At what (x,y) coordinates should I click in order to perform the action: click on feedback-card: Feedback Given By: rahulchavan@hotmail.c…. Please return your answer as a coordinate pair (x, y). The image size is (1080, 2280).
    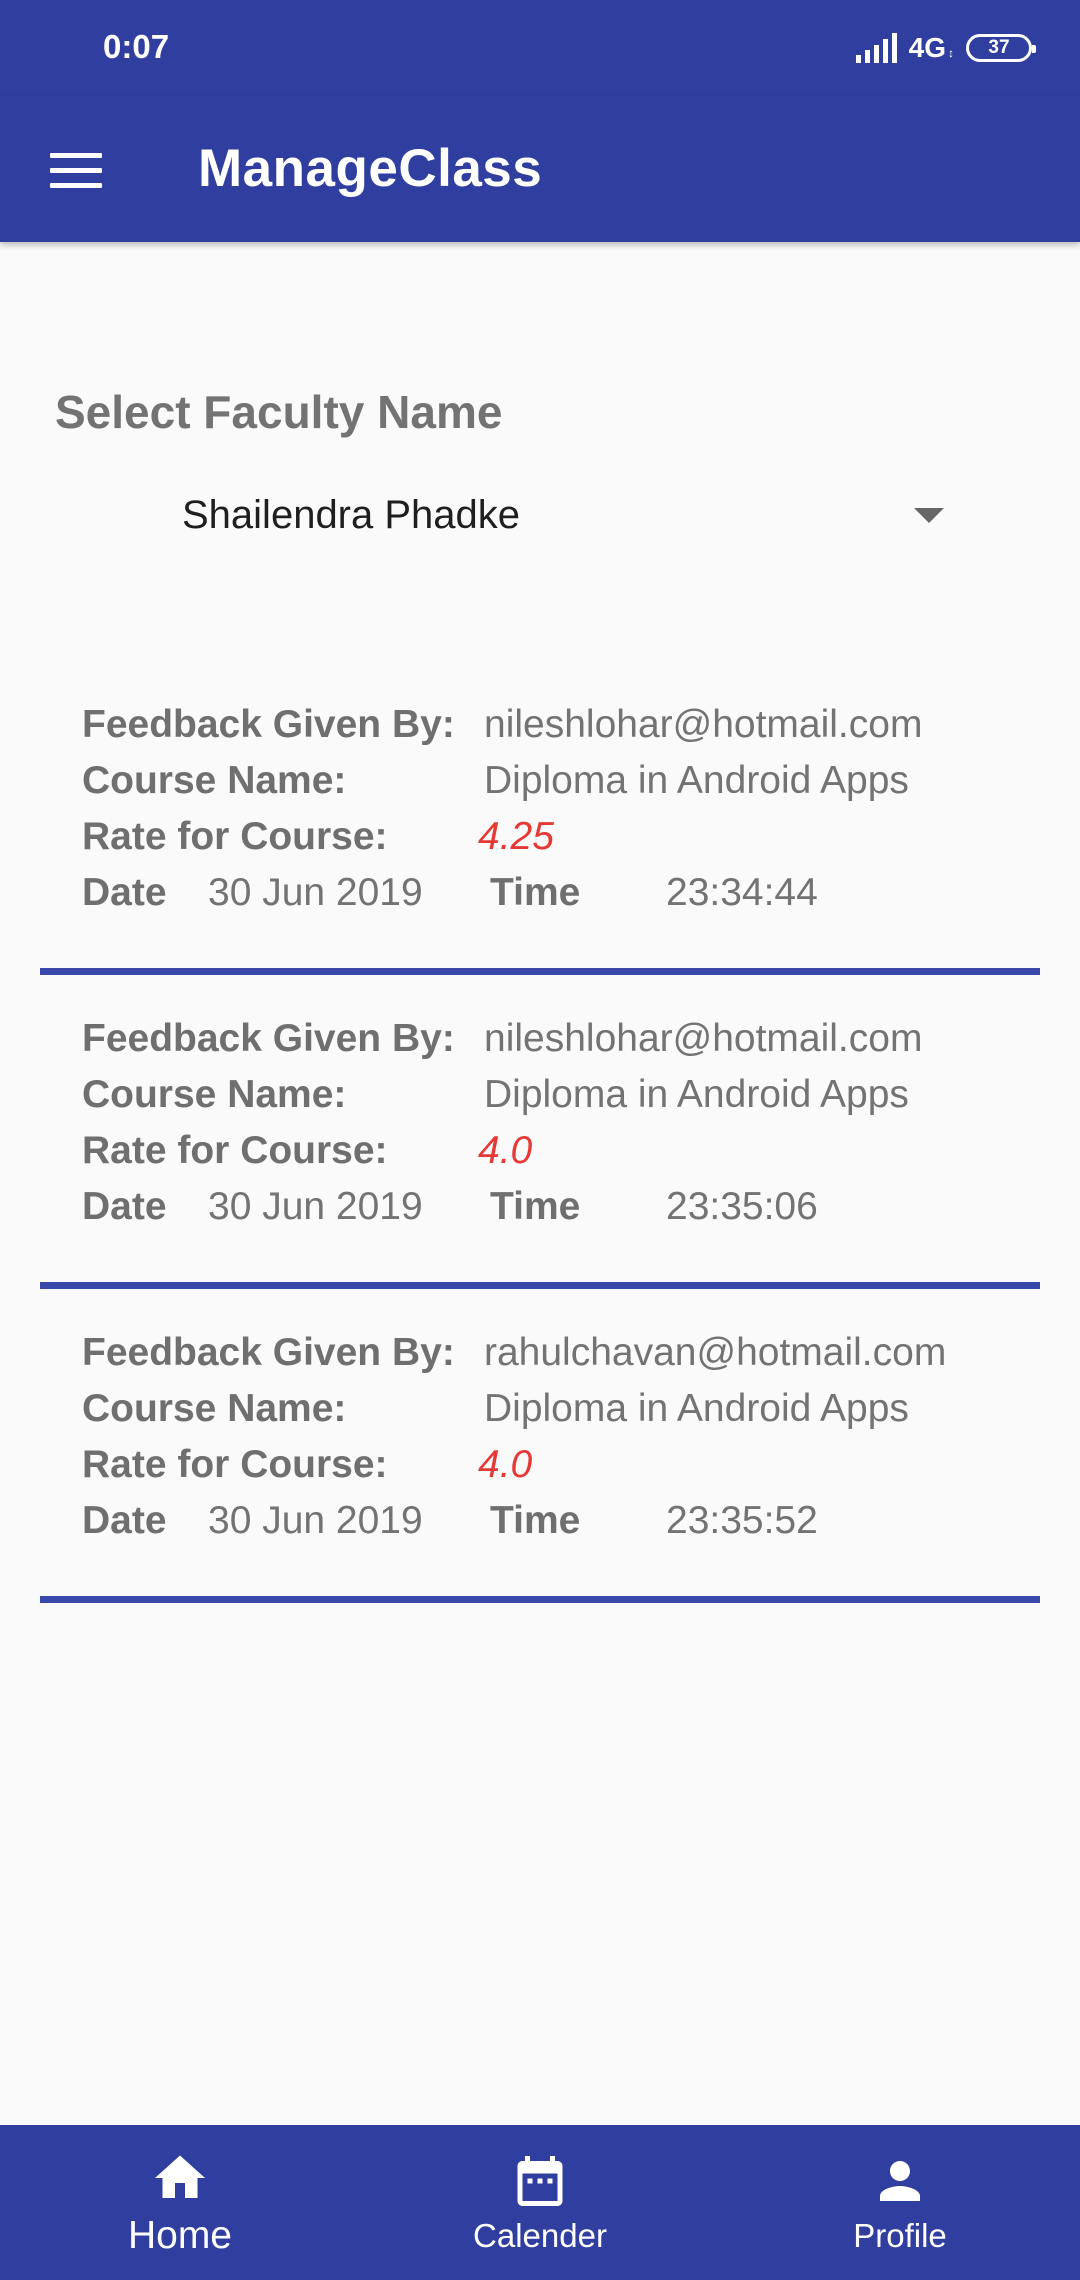
    Looking at the image, I should click on (540, 1446).